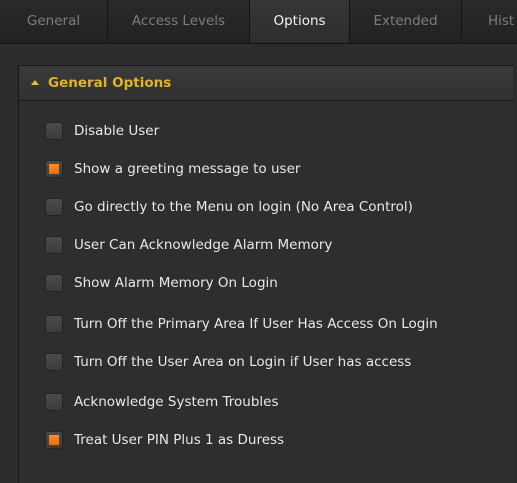  Describe the element at coordinates (266, 83) in the screenshot. I see `general-options-header: General Options` at that location.